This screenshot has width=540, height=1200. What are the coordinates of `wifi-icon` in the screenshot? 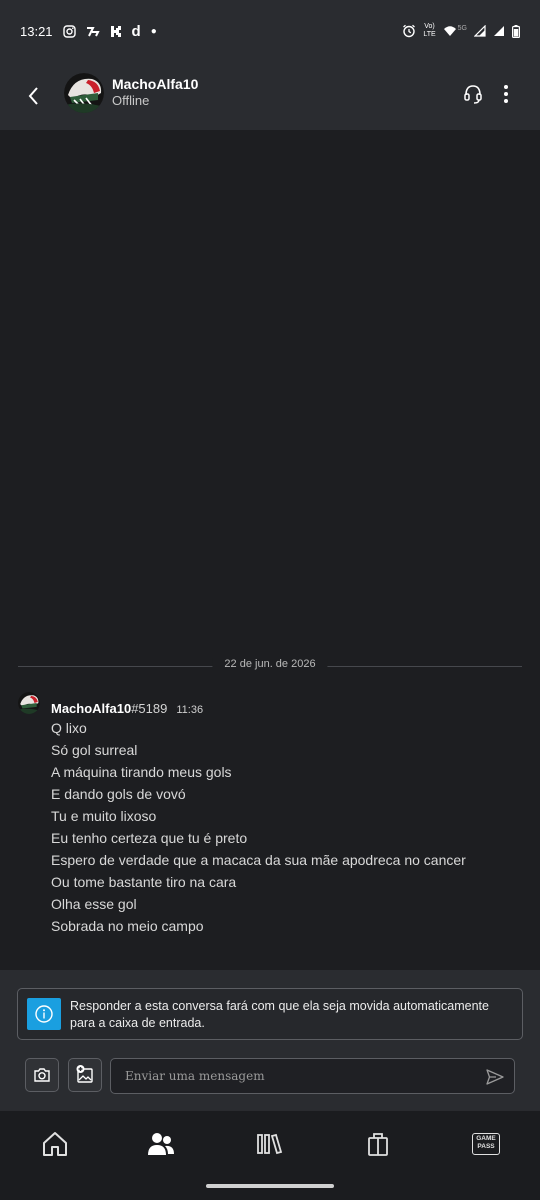 It's located at (449, 31).